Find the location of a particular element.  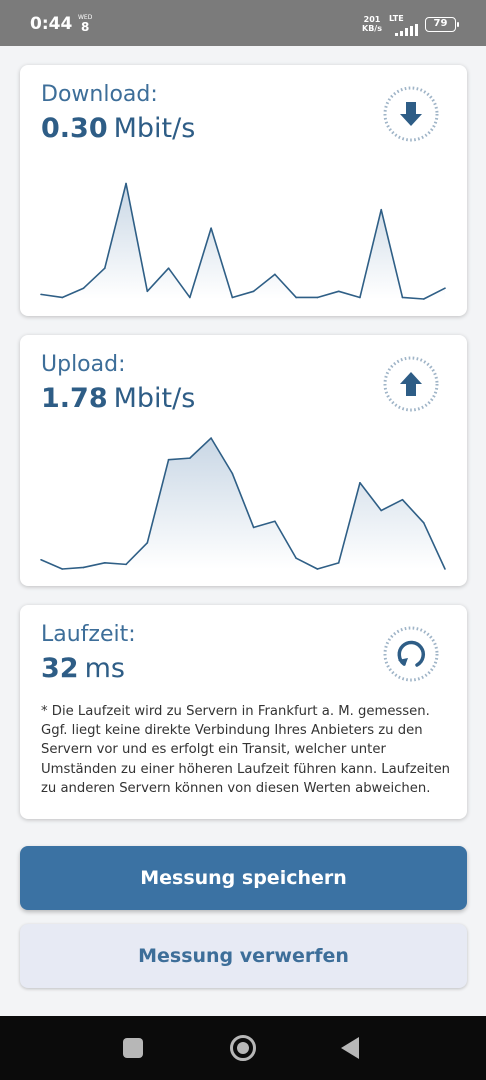

upload-chart-area is located at coordinates (243, 503).